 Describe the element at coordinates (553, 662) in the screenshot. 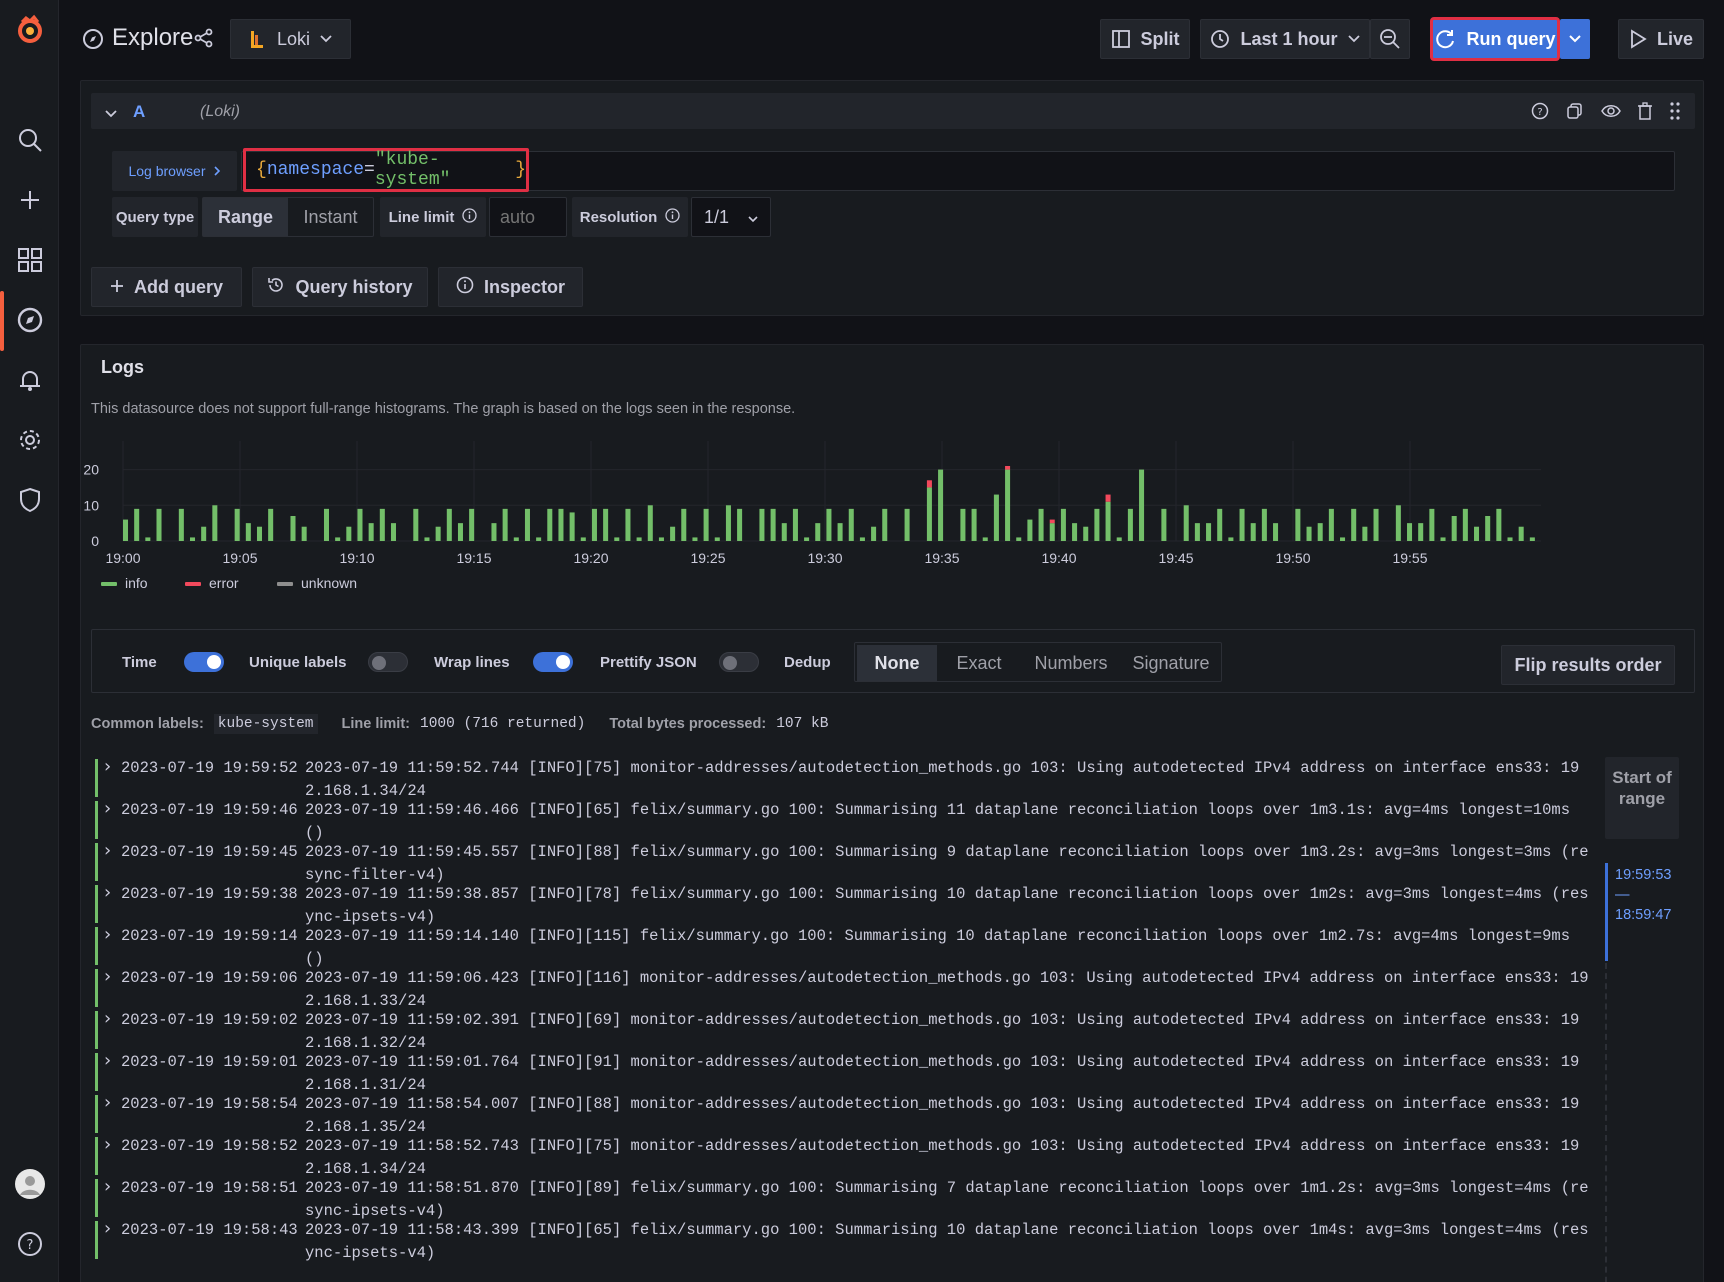

I see `wrap-lines-toggle` at that location.